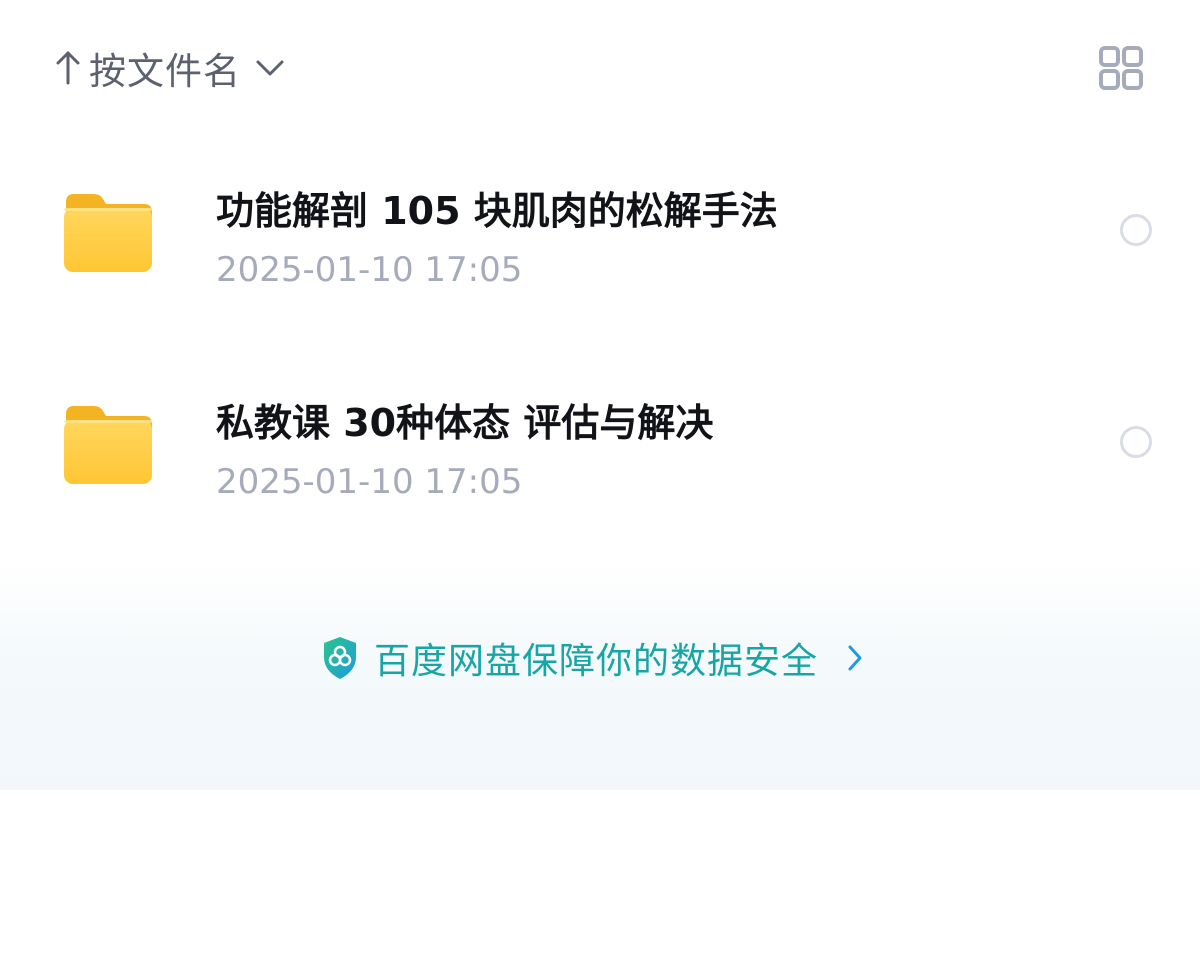  I want to click on sort-selector: 按文件名, so click(170, 68).